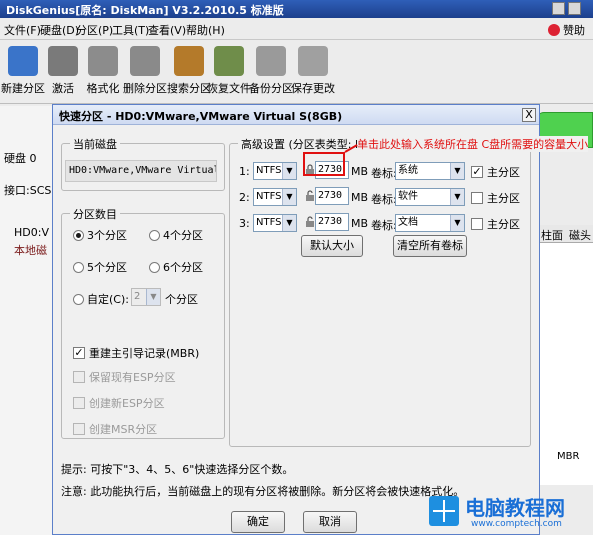 The image size is (593, 535). Describe the element at coordinates (430, 246) in the screenshot. I see `clear-labels-button: 清空所有卷标` at that location.